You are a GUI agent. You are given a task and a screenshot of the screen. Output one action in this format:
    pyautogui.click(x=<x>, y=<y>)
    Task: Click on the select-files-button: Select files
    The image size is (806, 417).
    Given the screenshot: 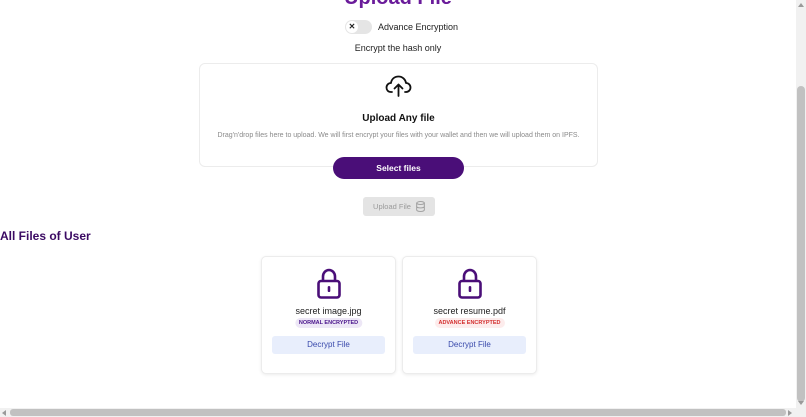 What is the action you would take?
    pyautogui.click(x=398, y=168)
    